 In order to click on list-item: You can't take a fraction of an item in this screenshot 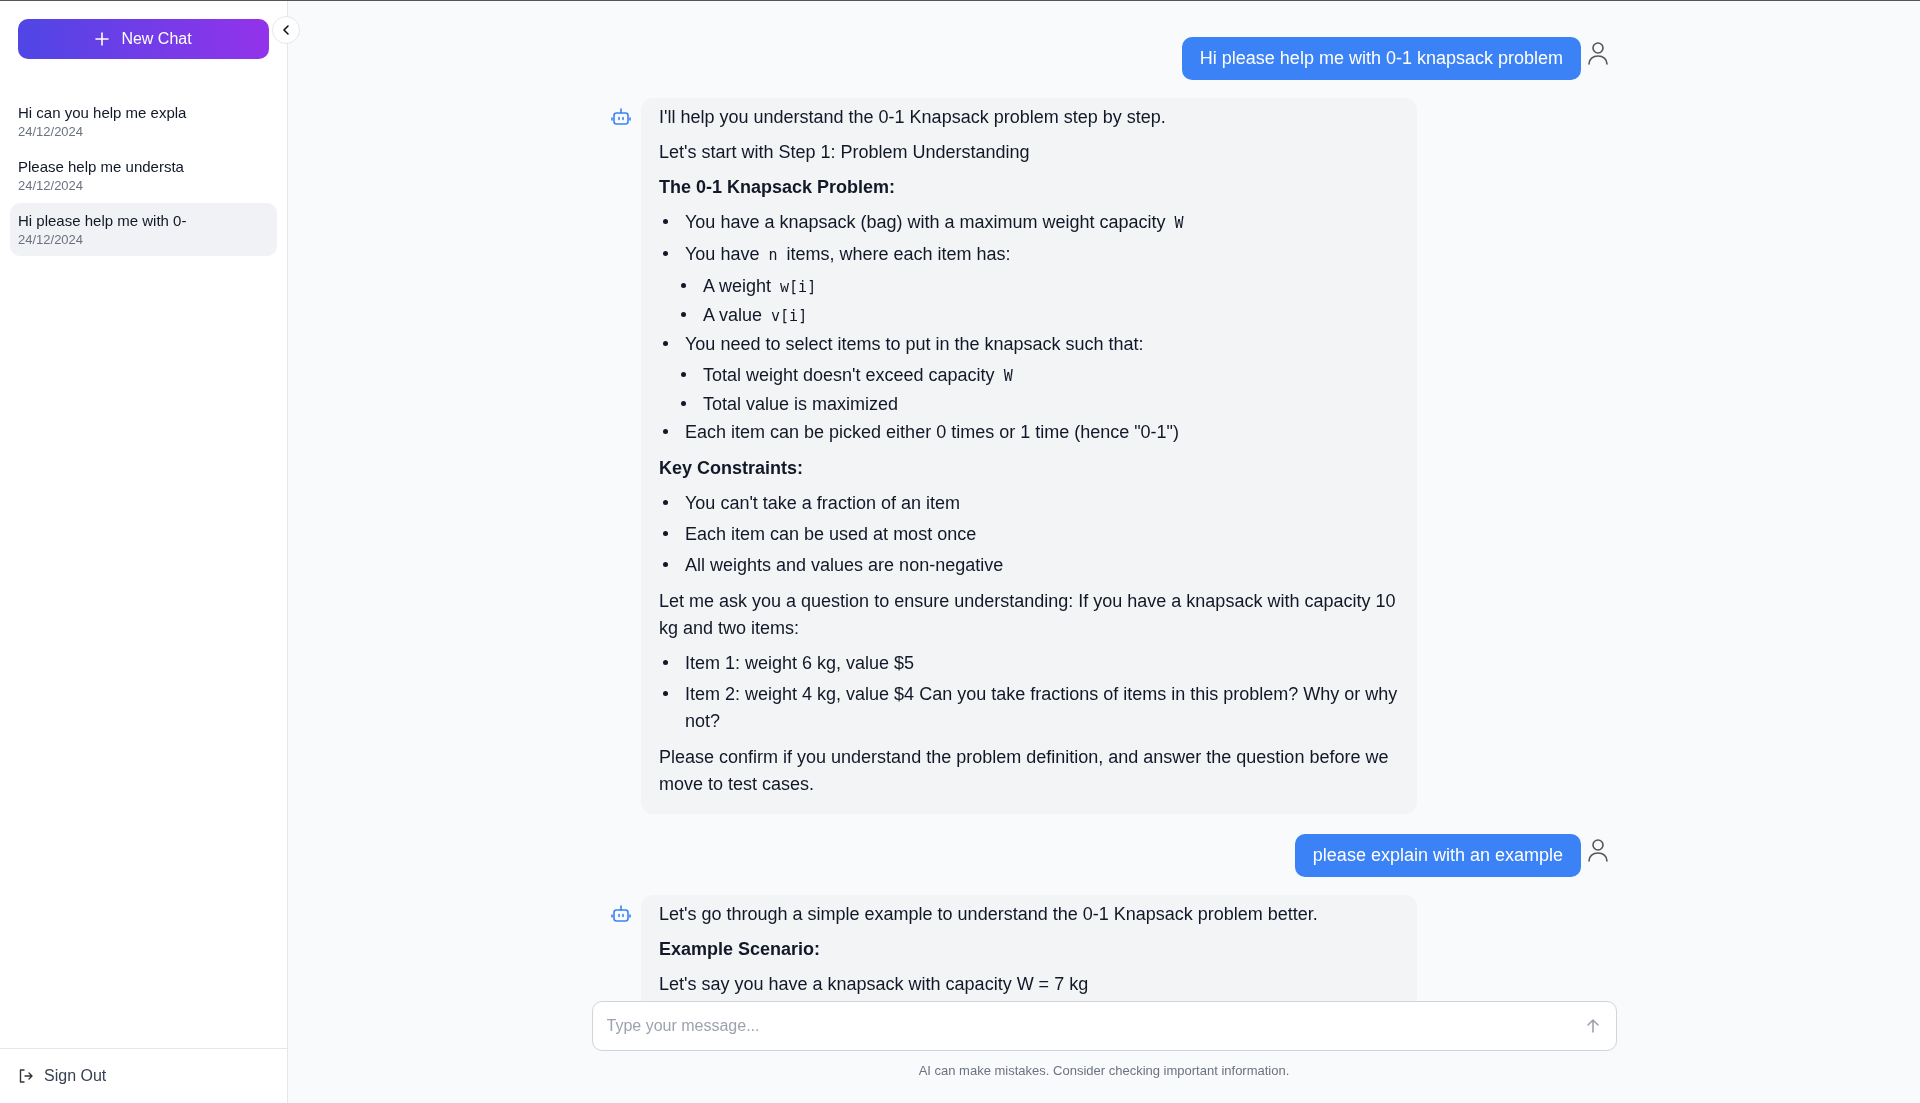, I will do `click(822, 503)`.